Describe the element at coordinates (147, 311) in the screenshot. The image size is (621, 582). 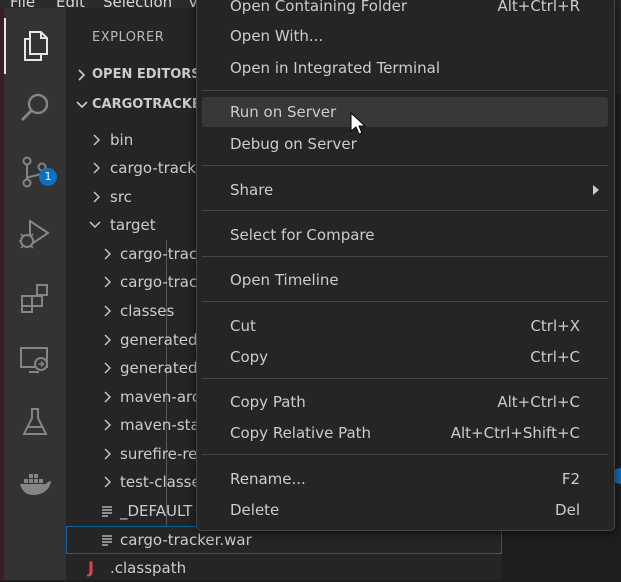
I see `tree-item-label: classes` at that location.